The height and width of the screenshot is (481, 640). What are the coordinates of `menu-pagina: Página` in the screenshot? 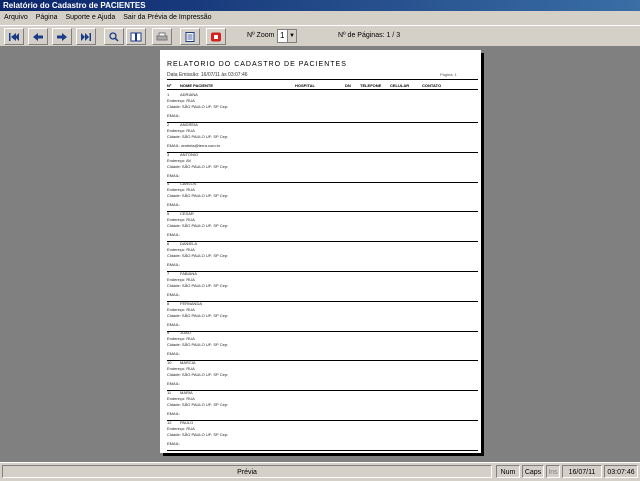 It's located at (47, 17).